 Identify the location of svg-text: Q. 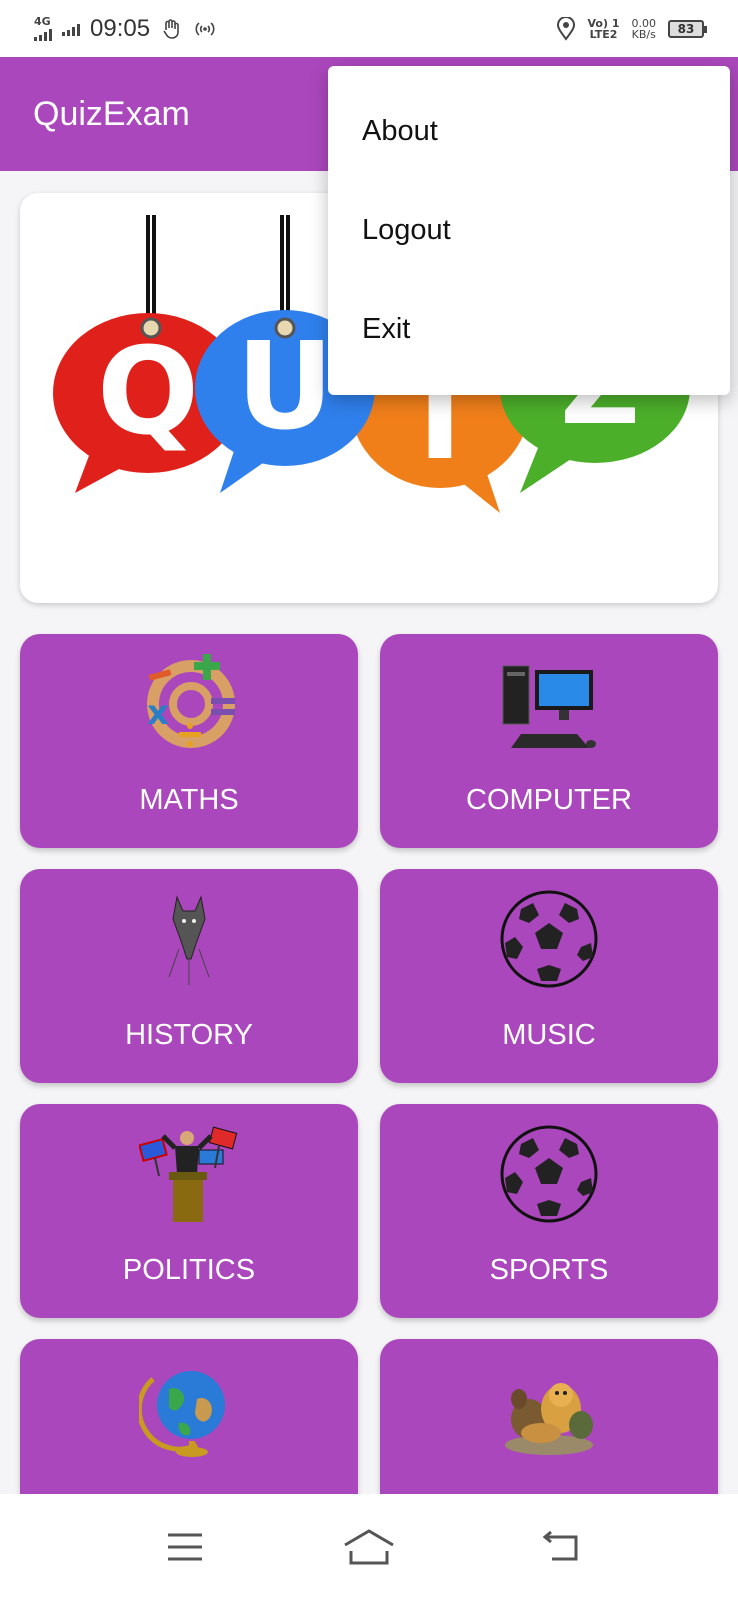
(148, 392).